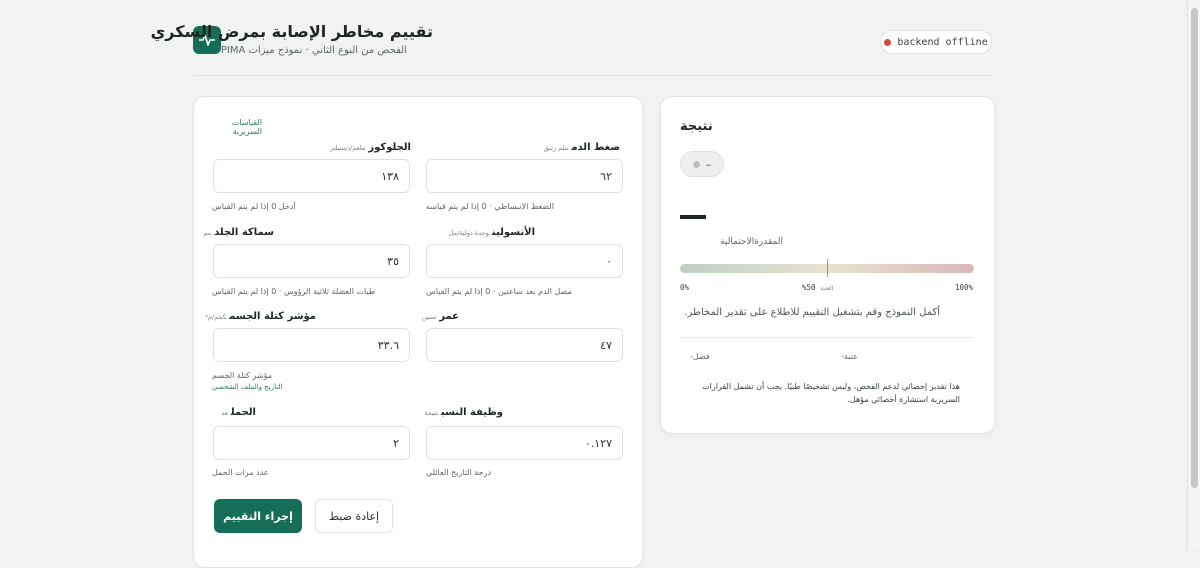 Image resolution: width=1200 pixels, height=568 pixels. What do you see at coordinates (313, 50) in the screenshot?
I see `page-subtitle: الفحص من النوع الثاني · نموذج ميزات PIMA` at bounding box center [313, 50].